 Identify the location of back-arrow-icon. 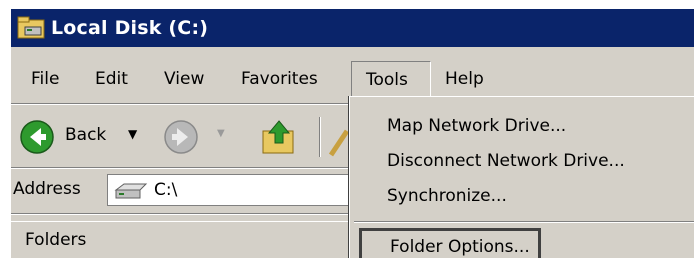
(37, 137).